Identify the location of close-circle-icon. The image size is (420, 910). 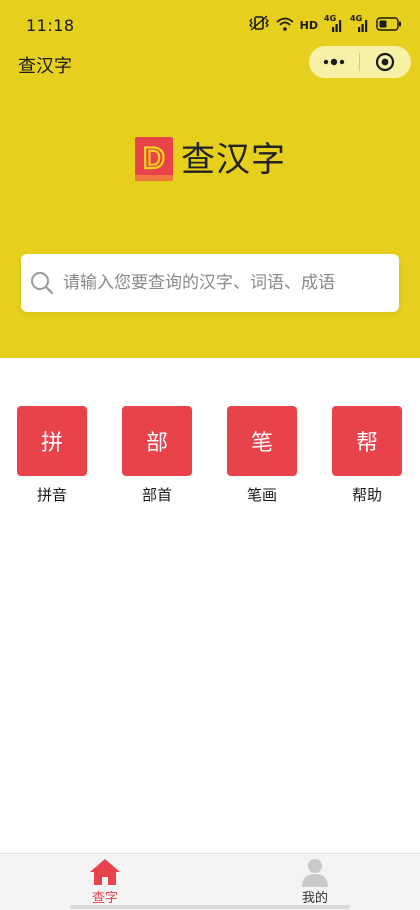
(385, 62).